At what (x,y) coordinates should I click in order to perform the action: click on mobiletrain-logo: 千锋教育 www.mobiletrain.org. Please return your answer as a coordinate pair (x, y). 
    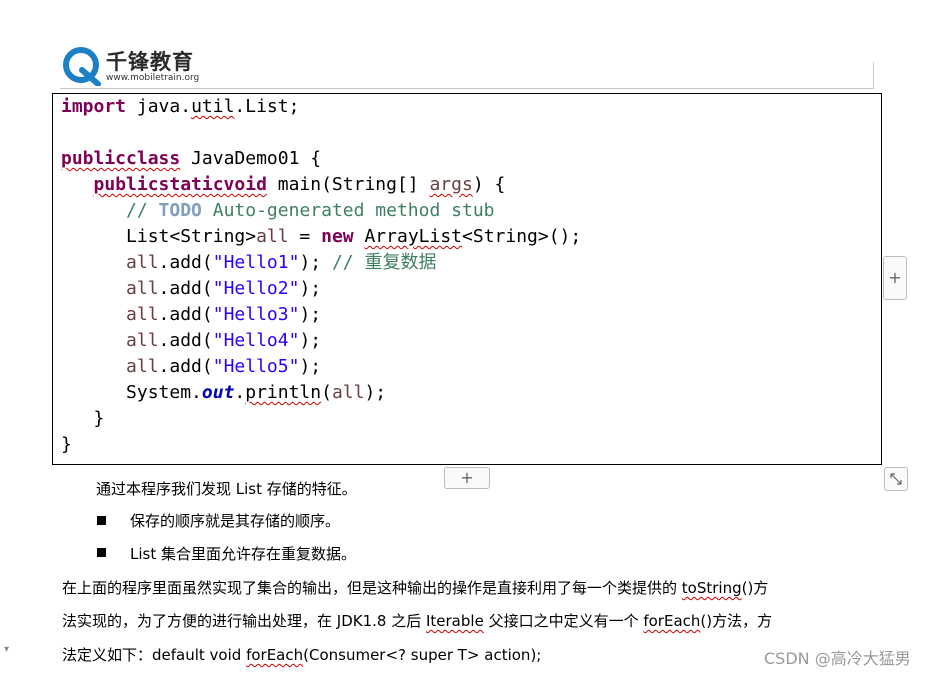
    Looking at the image, I should click on (147, 66).